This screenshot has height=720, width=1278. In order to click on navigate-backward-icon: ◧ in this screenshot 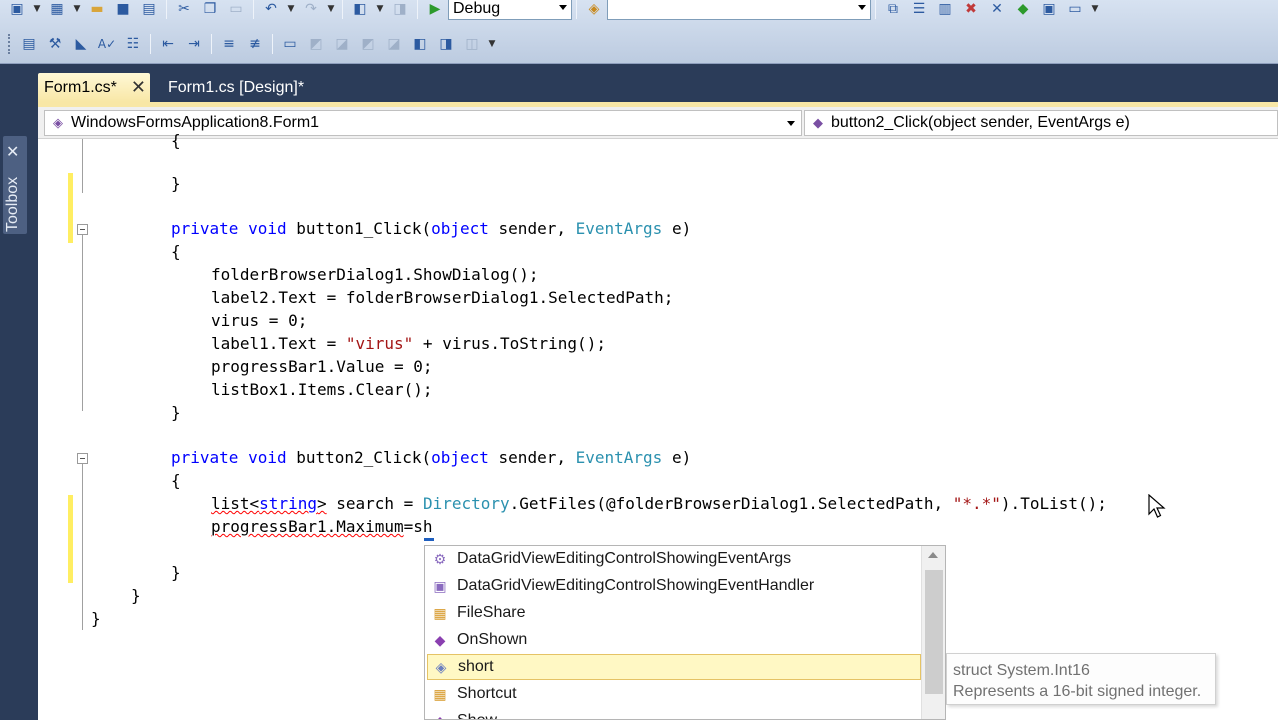, I will do `click(360, 10)`.